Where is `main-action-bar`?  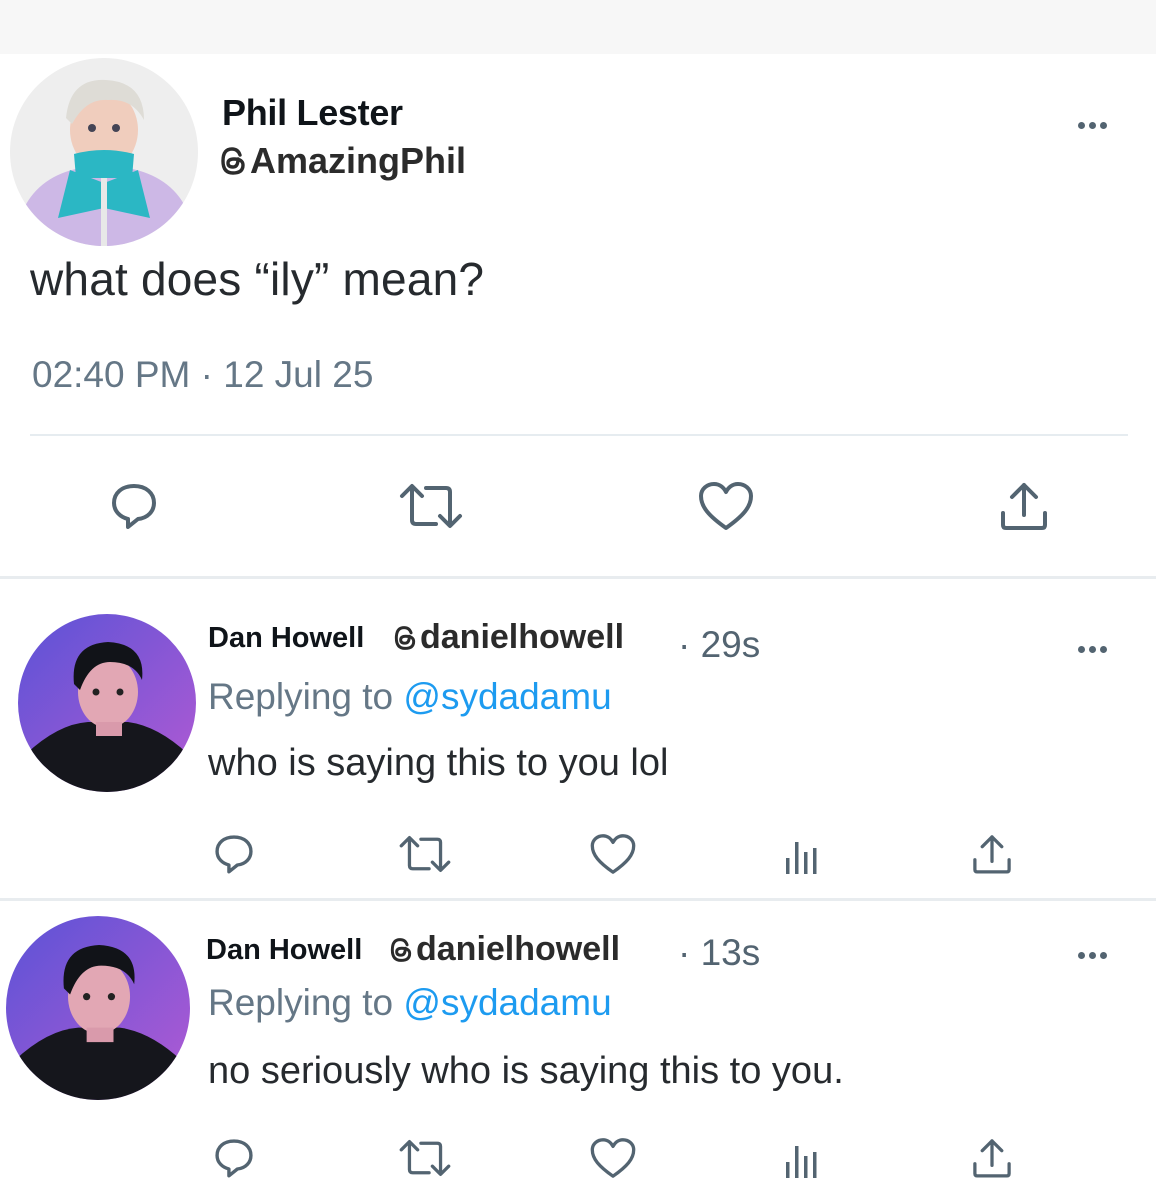
main-action-bar is located at coordinates (578, 508).